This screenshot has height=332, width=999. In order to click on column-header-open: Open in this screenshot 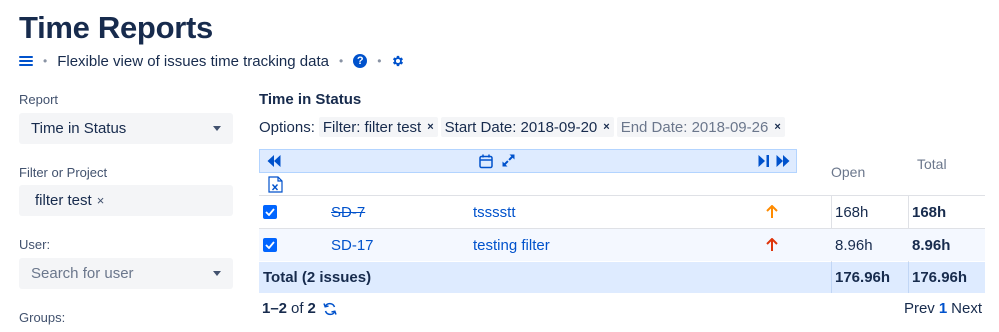, I will do `click(848, 172)`.